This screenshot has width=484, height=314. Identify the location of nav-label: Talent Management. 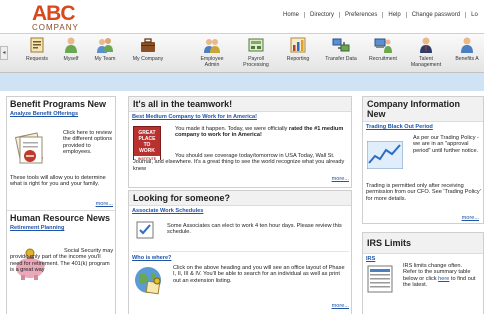
(426, 62).